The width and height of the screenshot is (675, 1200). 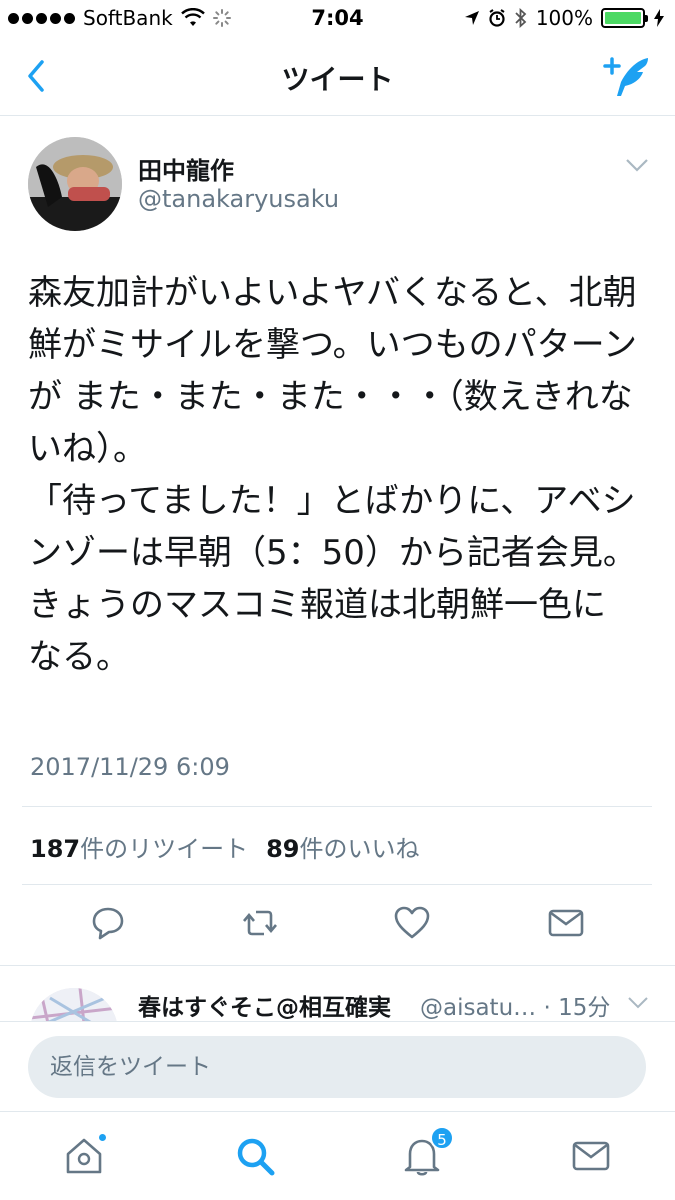 What do you see at coordinates (627, 77) in the screenshot?
I see `compose-tweet-icon` at bounding box center [627, 77].